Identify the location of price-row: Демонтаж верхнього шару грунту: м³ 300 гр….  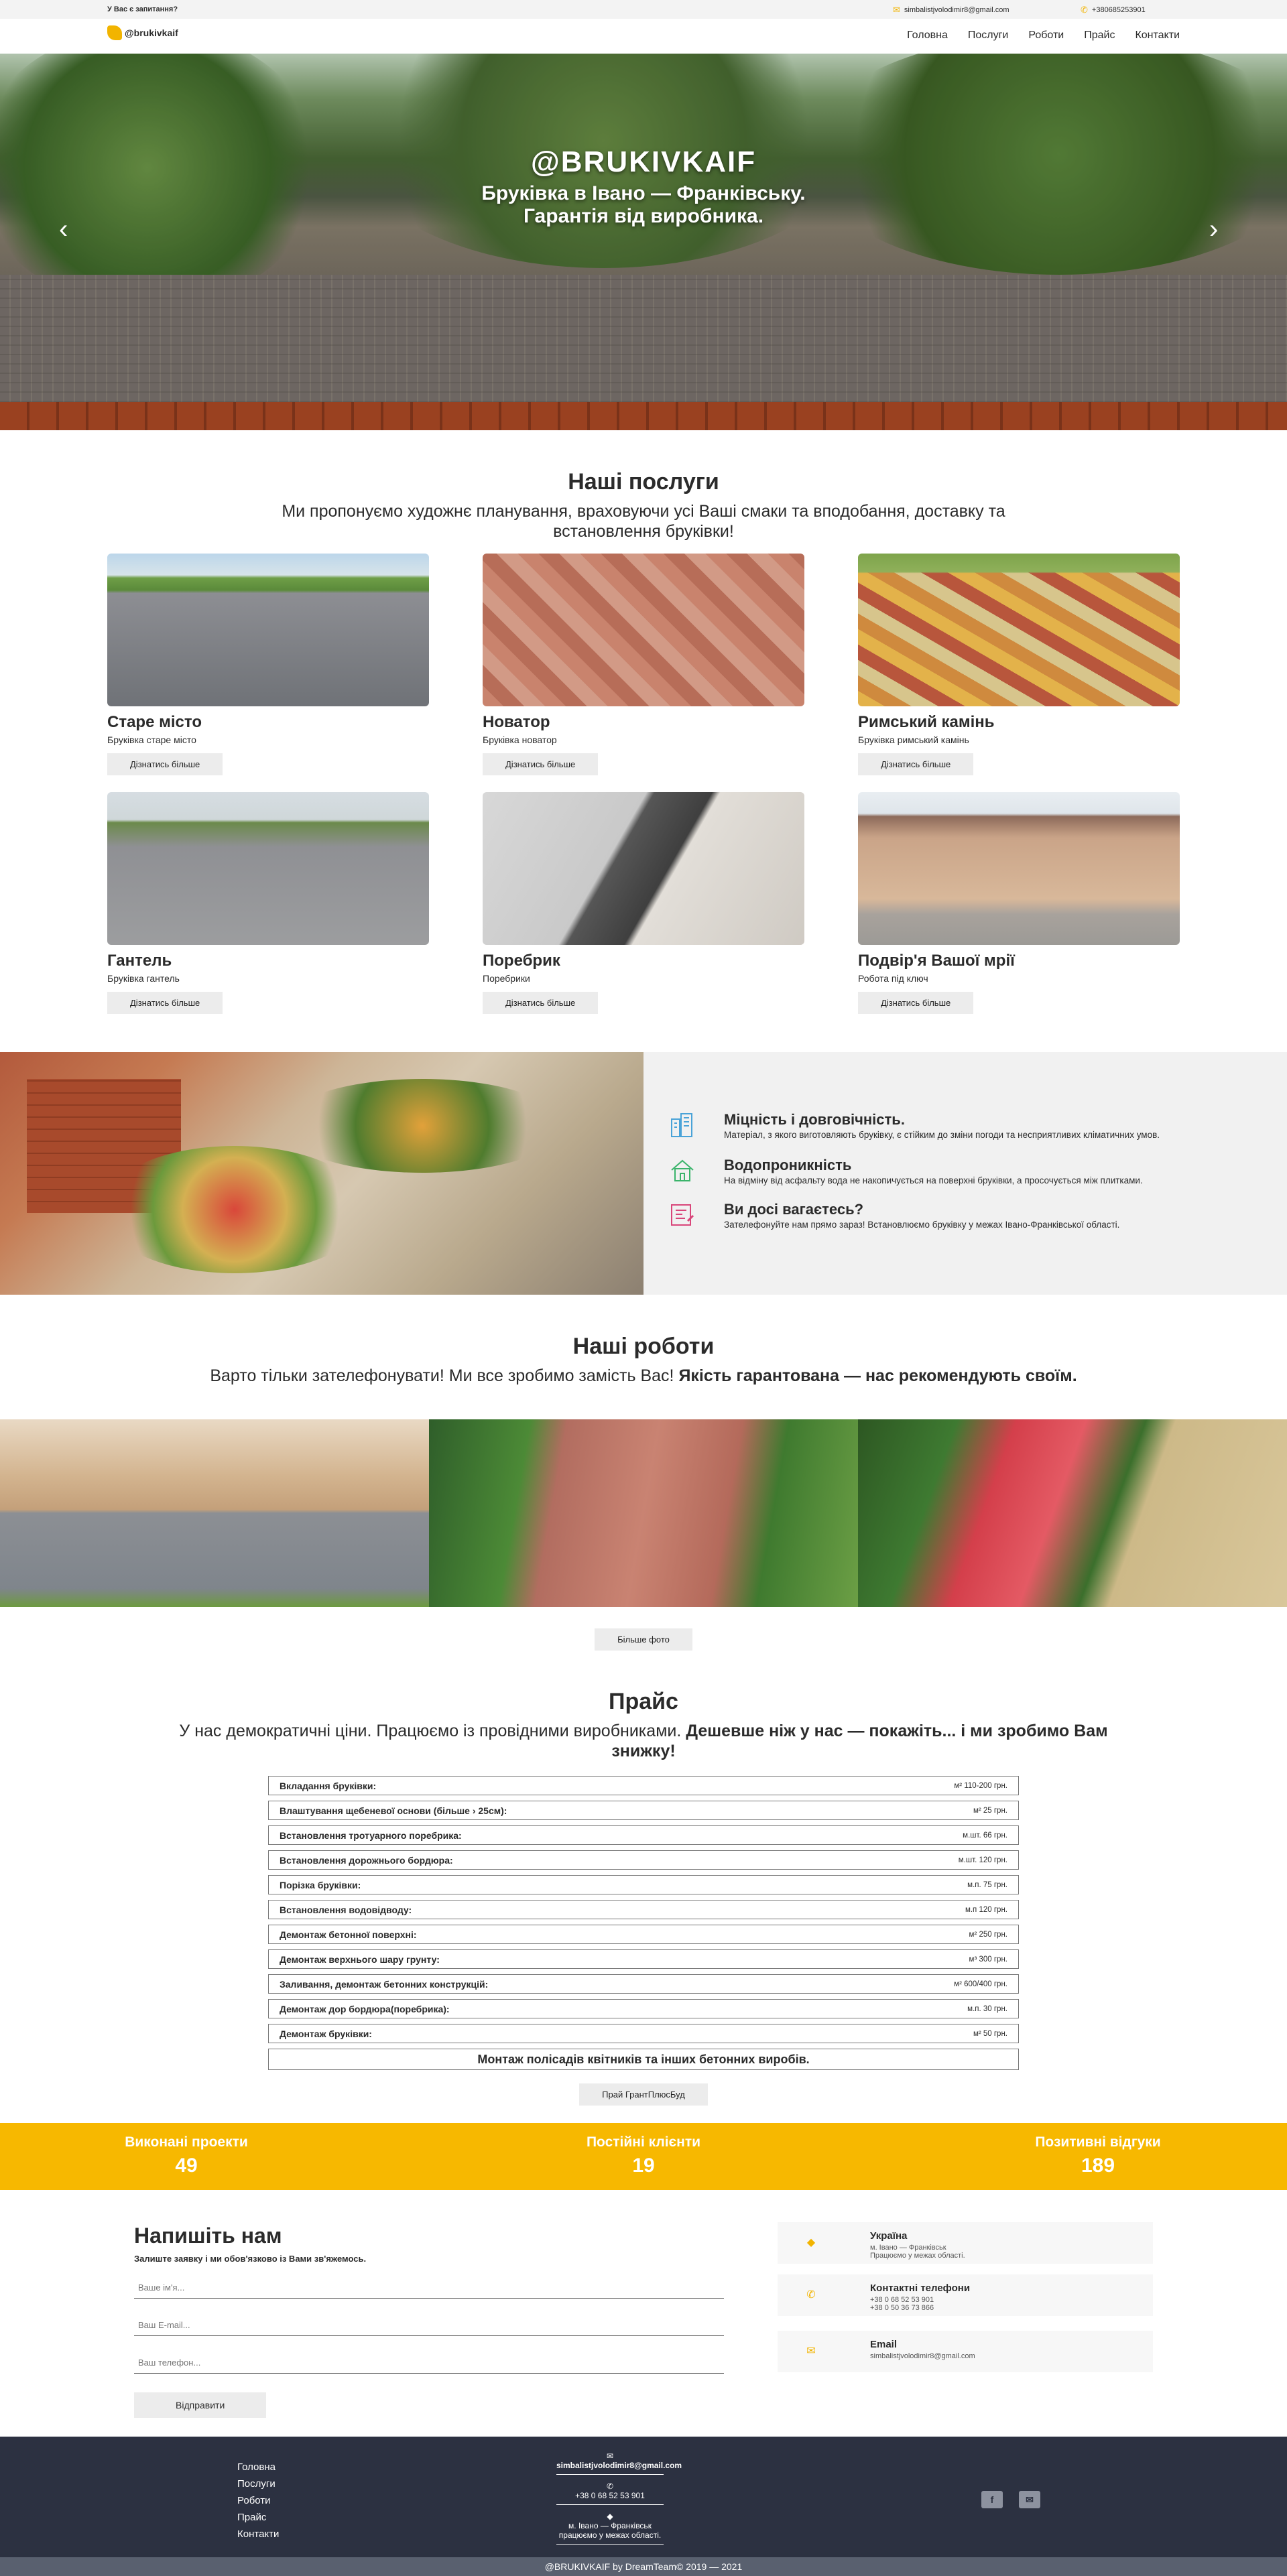
(643, 1959).